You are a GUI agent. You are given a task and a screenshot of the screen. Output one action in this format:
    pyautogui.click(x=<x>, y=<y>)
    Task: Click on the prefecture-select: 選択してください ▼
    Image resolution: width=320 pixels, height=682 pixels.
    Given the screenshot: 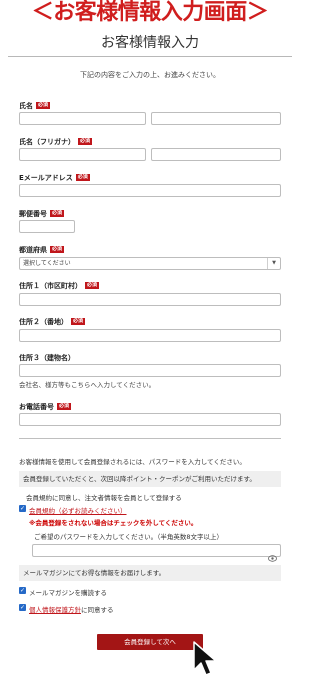 What is the action you would take?
    pyautogui.click(x=150, y=263)
    